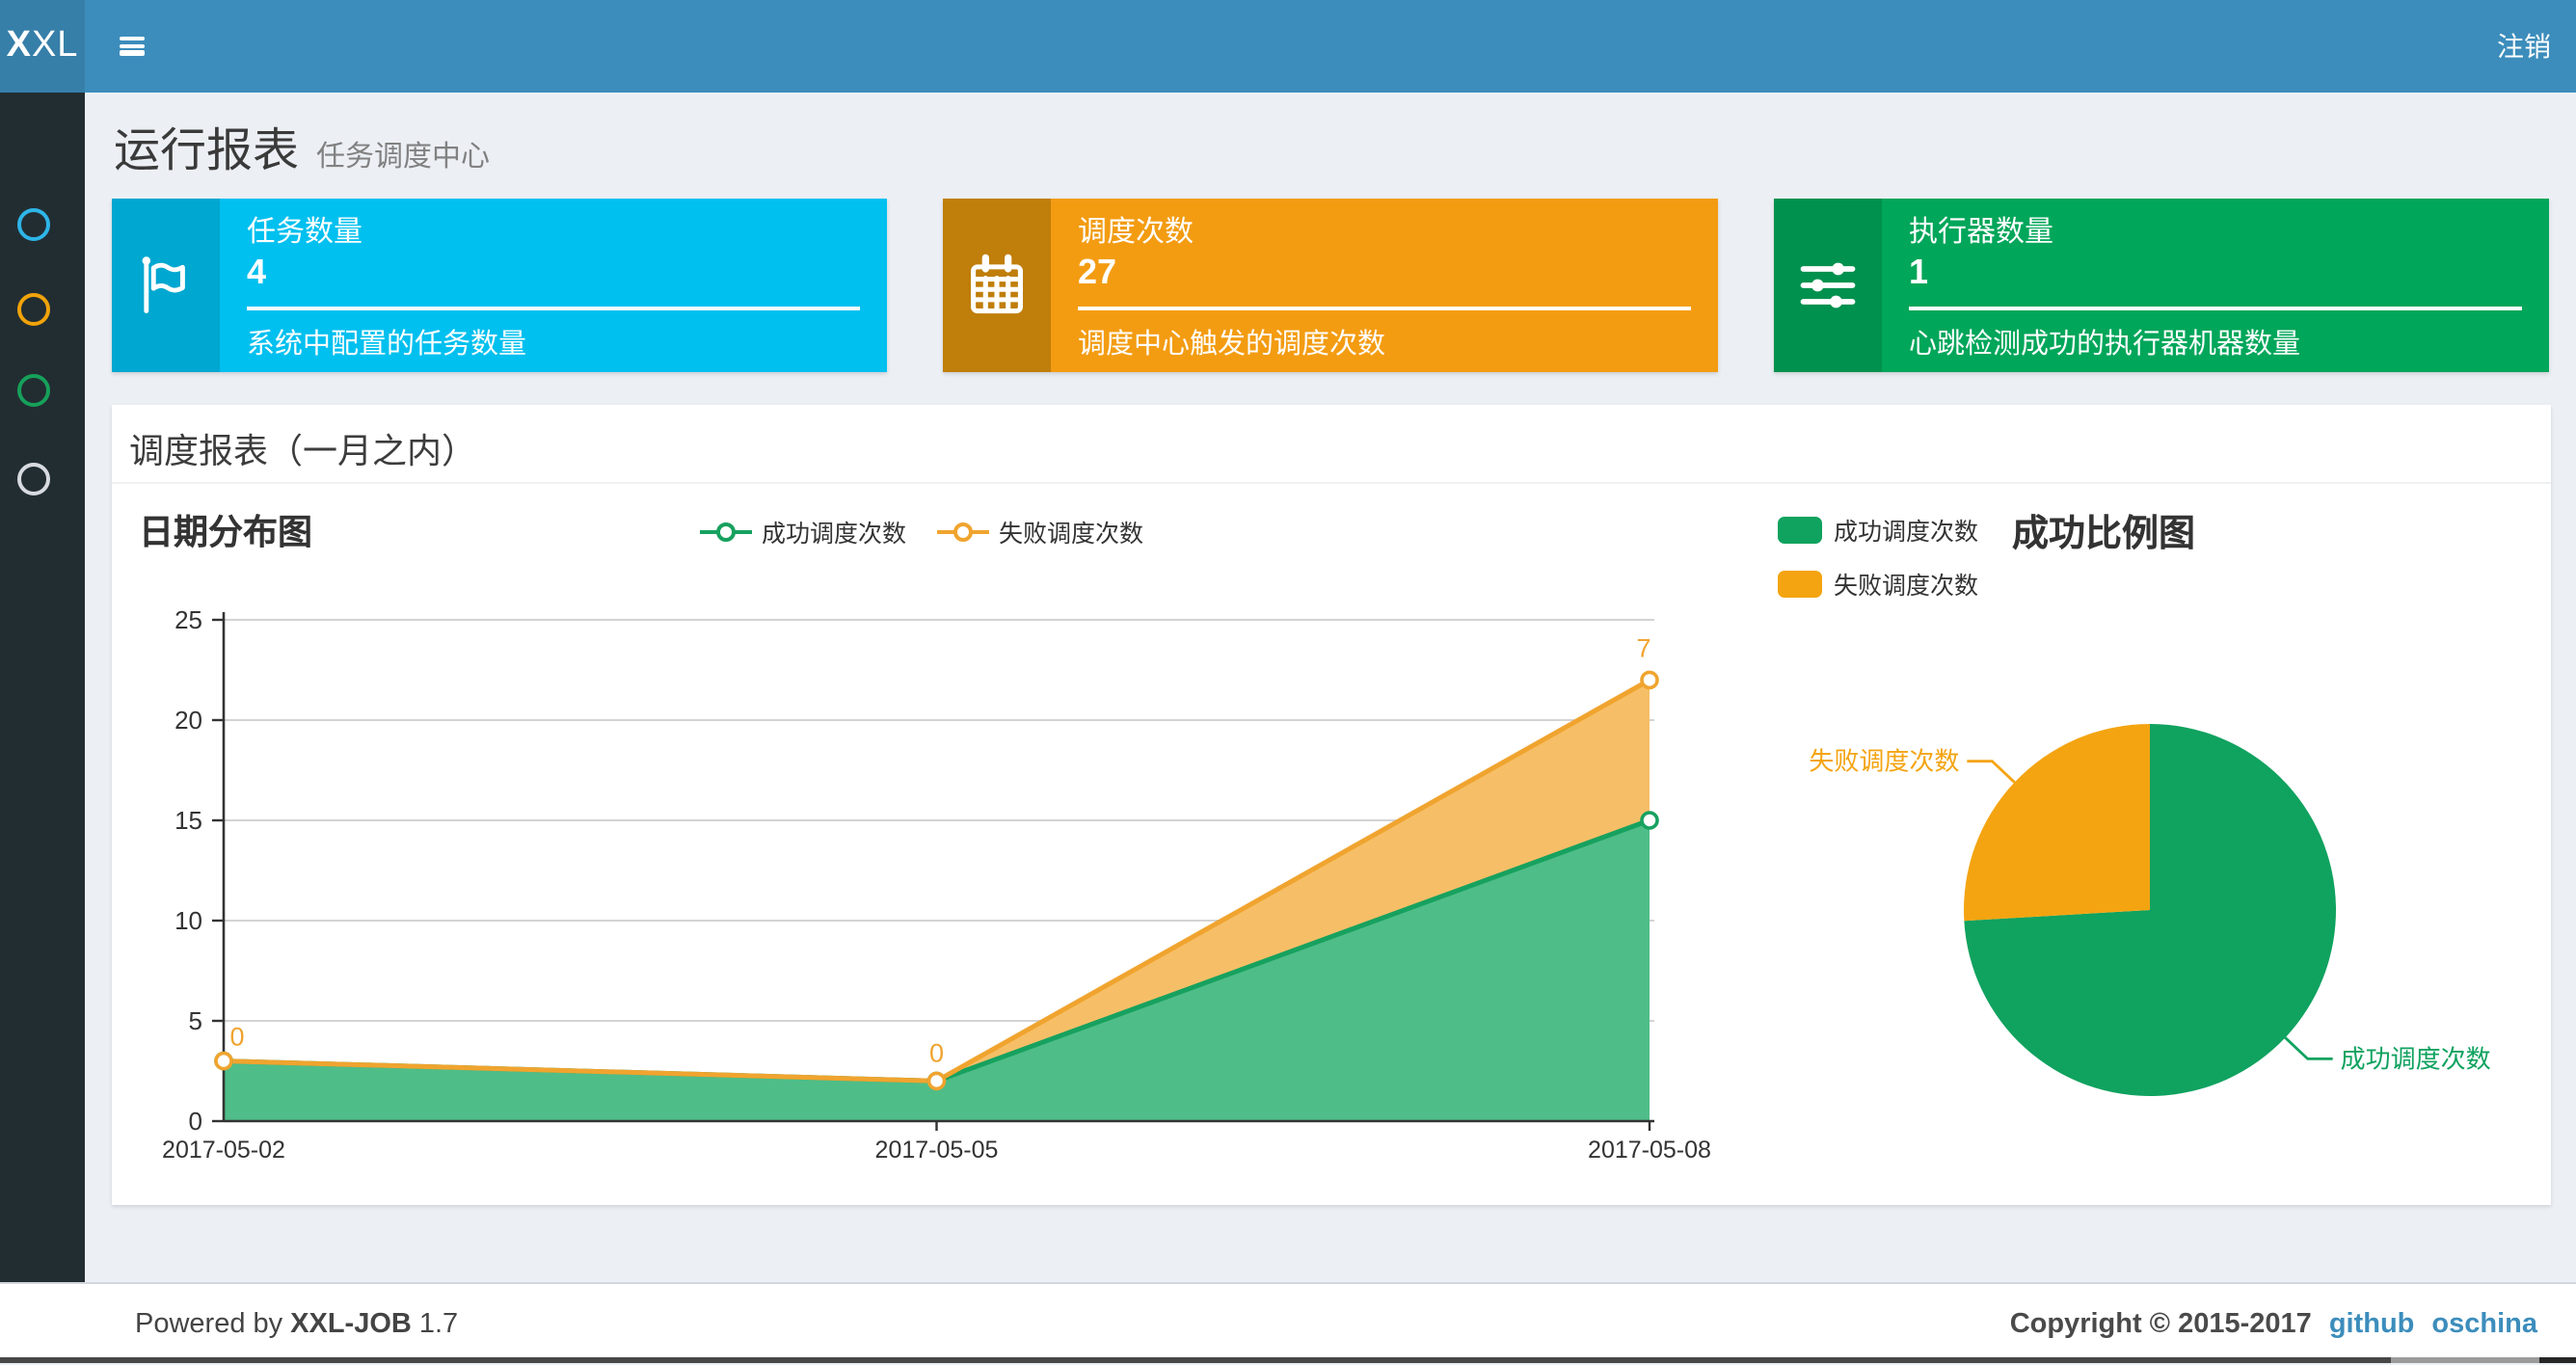 The width and height of the screenshot is (2576, 1365). I want to click on copyright: Copyright © 2015-2017, so click(2160, 1325).